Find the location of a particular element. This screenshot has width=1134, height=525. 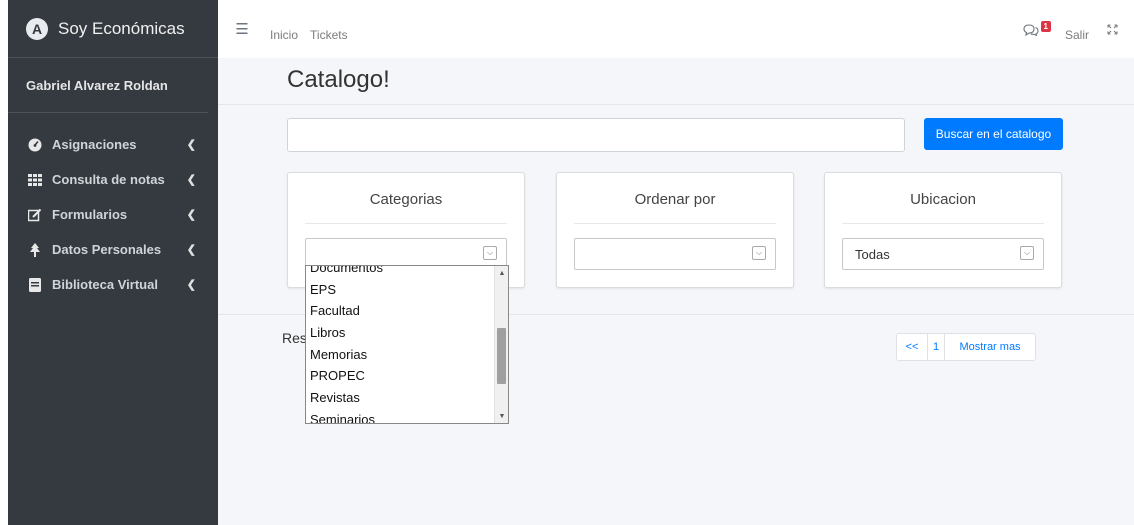

brand-link: A Soy Económicas is located at coordinates (113, 29).